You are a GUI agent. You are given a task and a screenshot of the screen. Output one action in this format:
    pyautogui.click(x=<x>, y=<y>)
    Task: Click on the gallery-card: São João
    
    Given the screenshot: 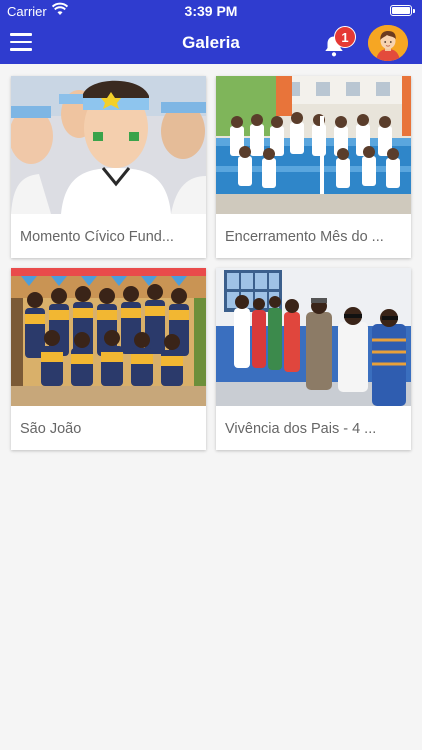 What is the action you would take?
    pyautogui.click(x=108, y=359)
    